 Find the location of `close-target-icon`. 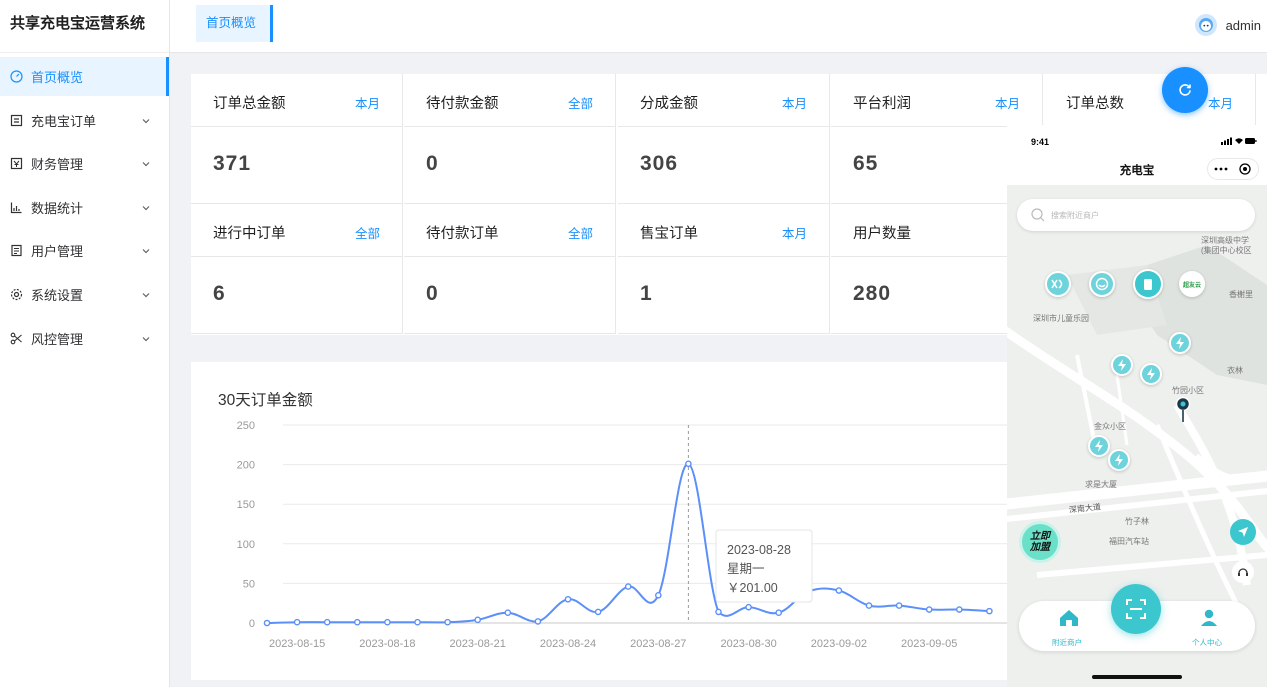

close-target-icon is located at coordinates (1245, 169).